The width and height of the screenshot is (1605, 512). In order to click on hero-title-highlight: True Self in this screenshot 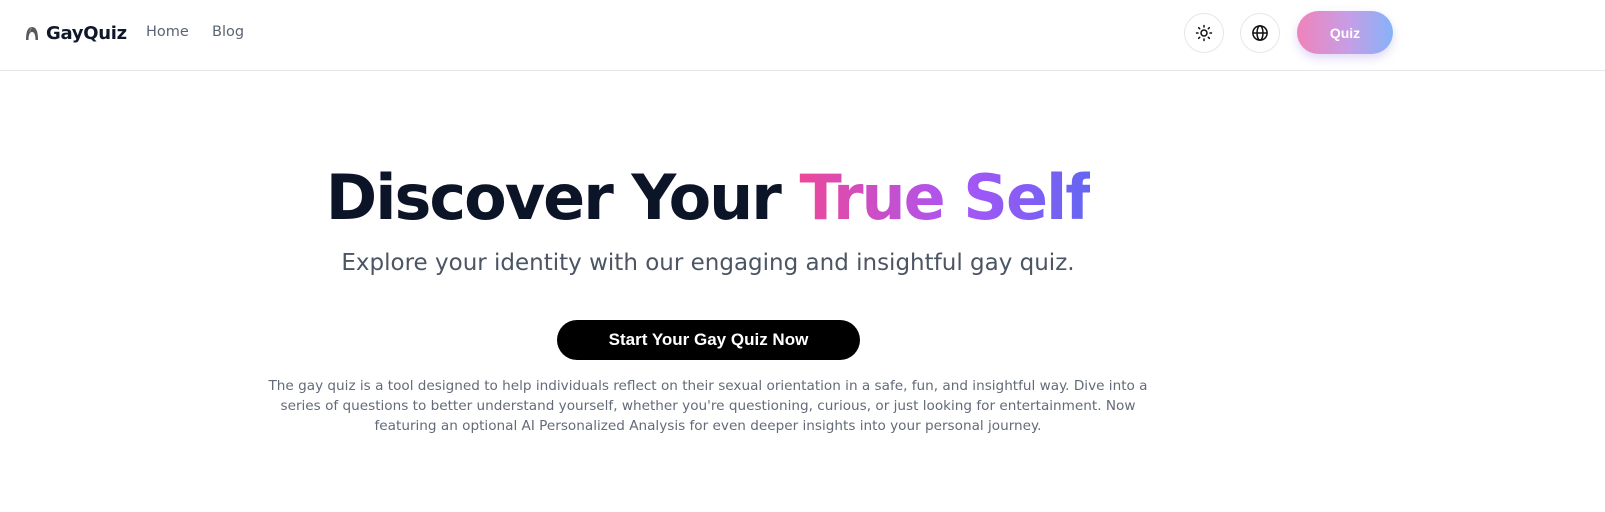, I will do `click(945, 197)`.